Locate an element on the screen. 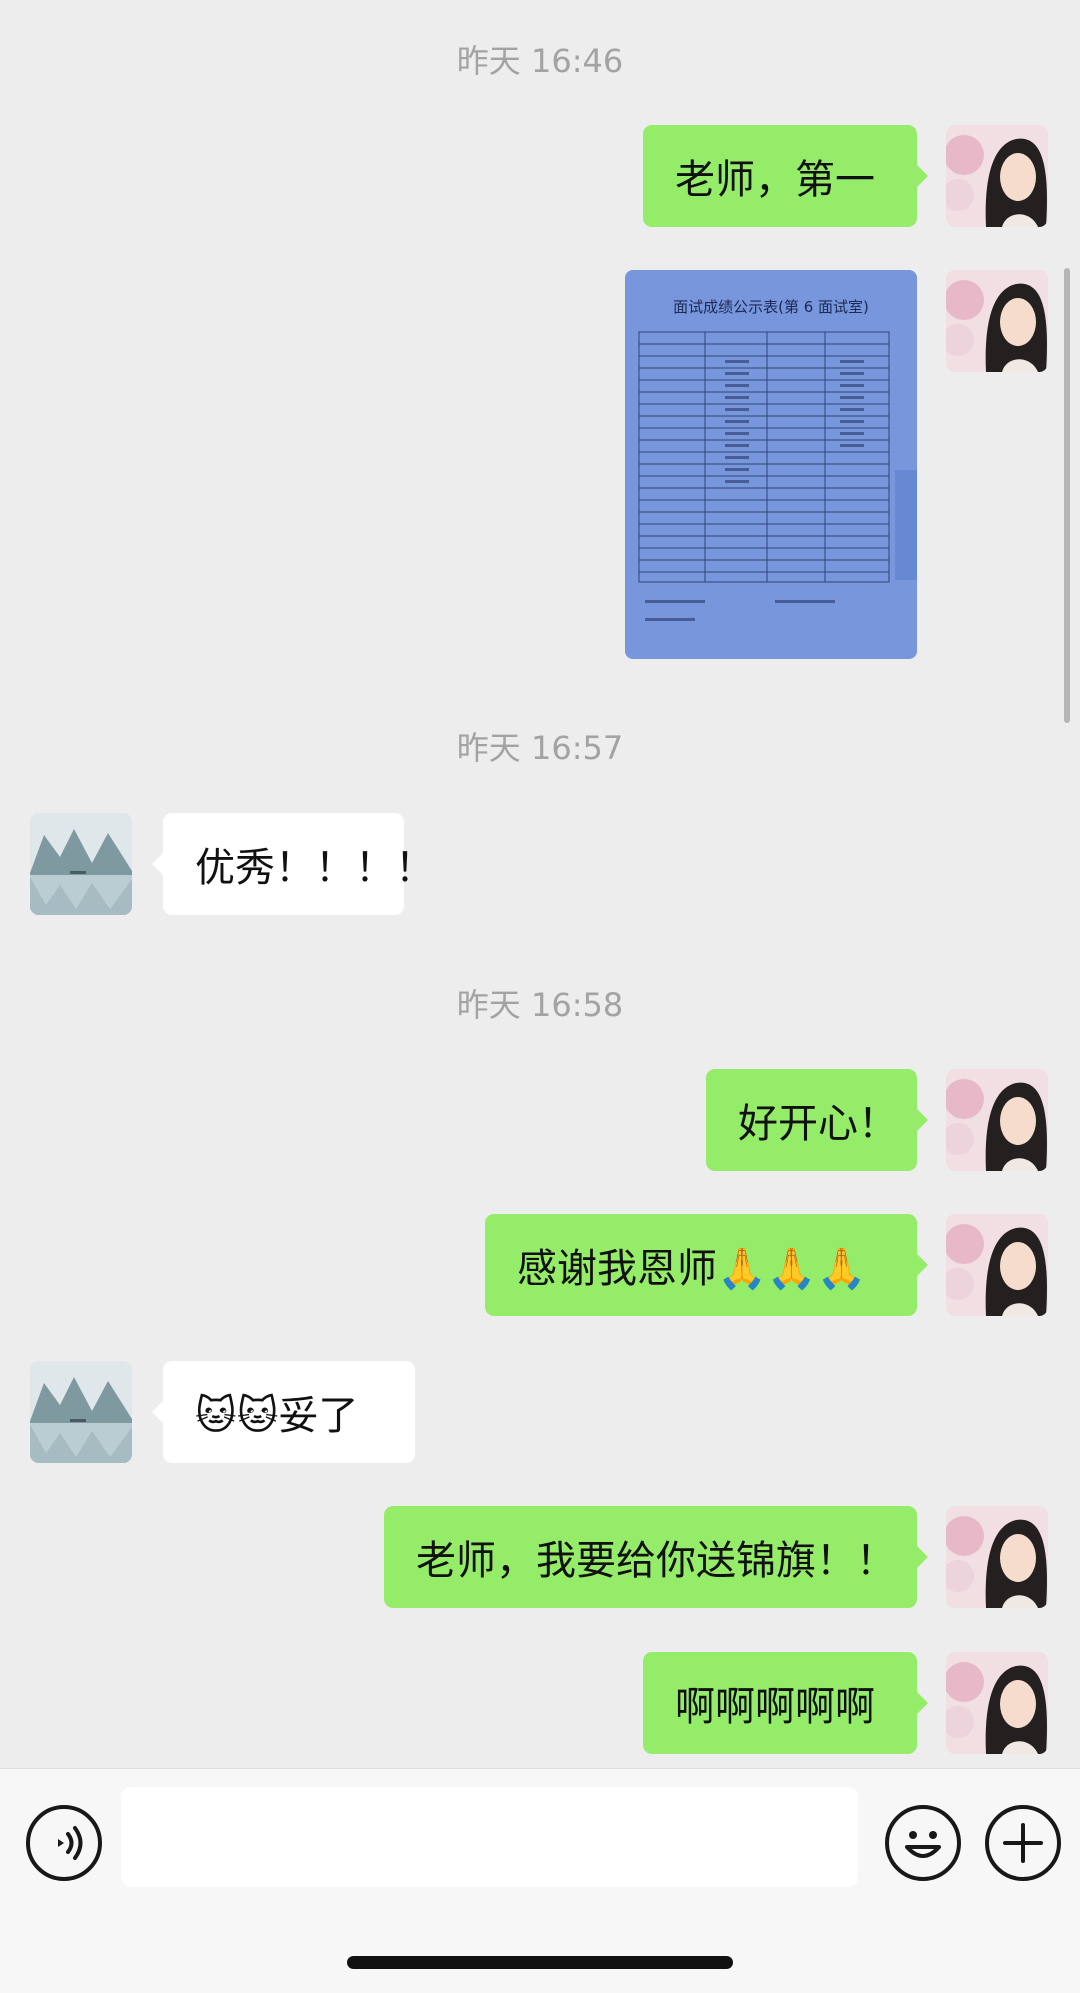 The height and width of the screenshot is (1993, 1080). message-text: 🐱🐱妥了 is located at coordinates (277, 1416).